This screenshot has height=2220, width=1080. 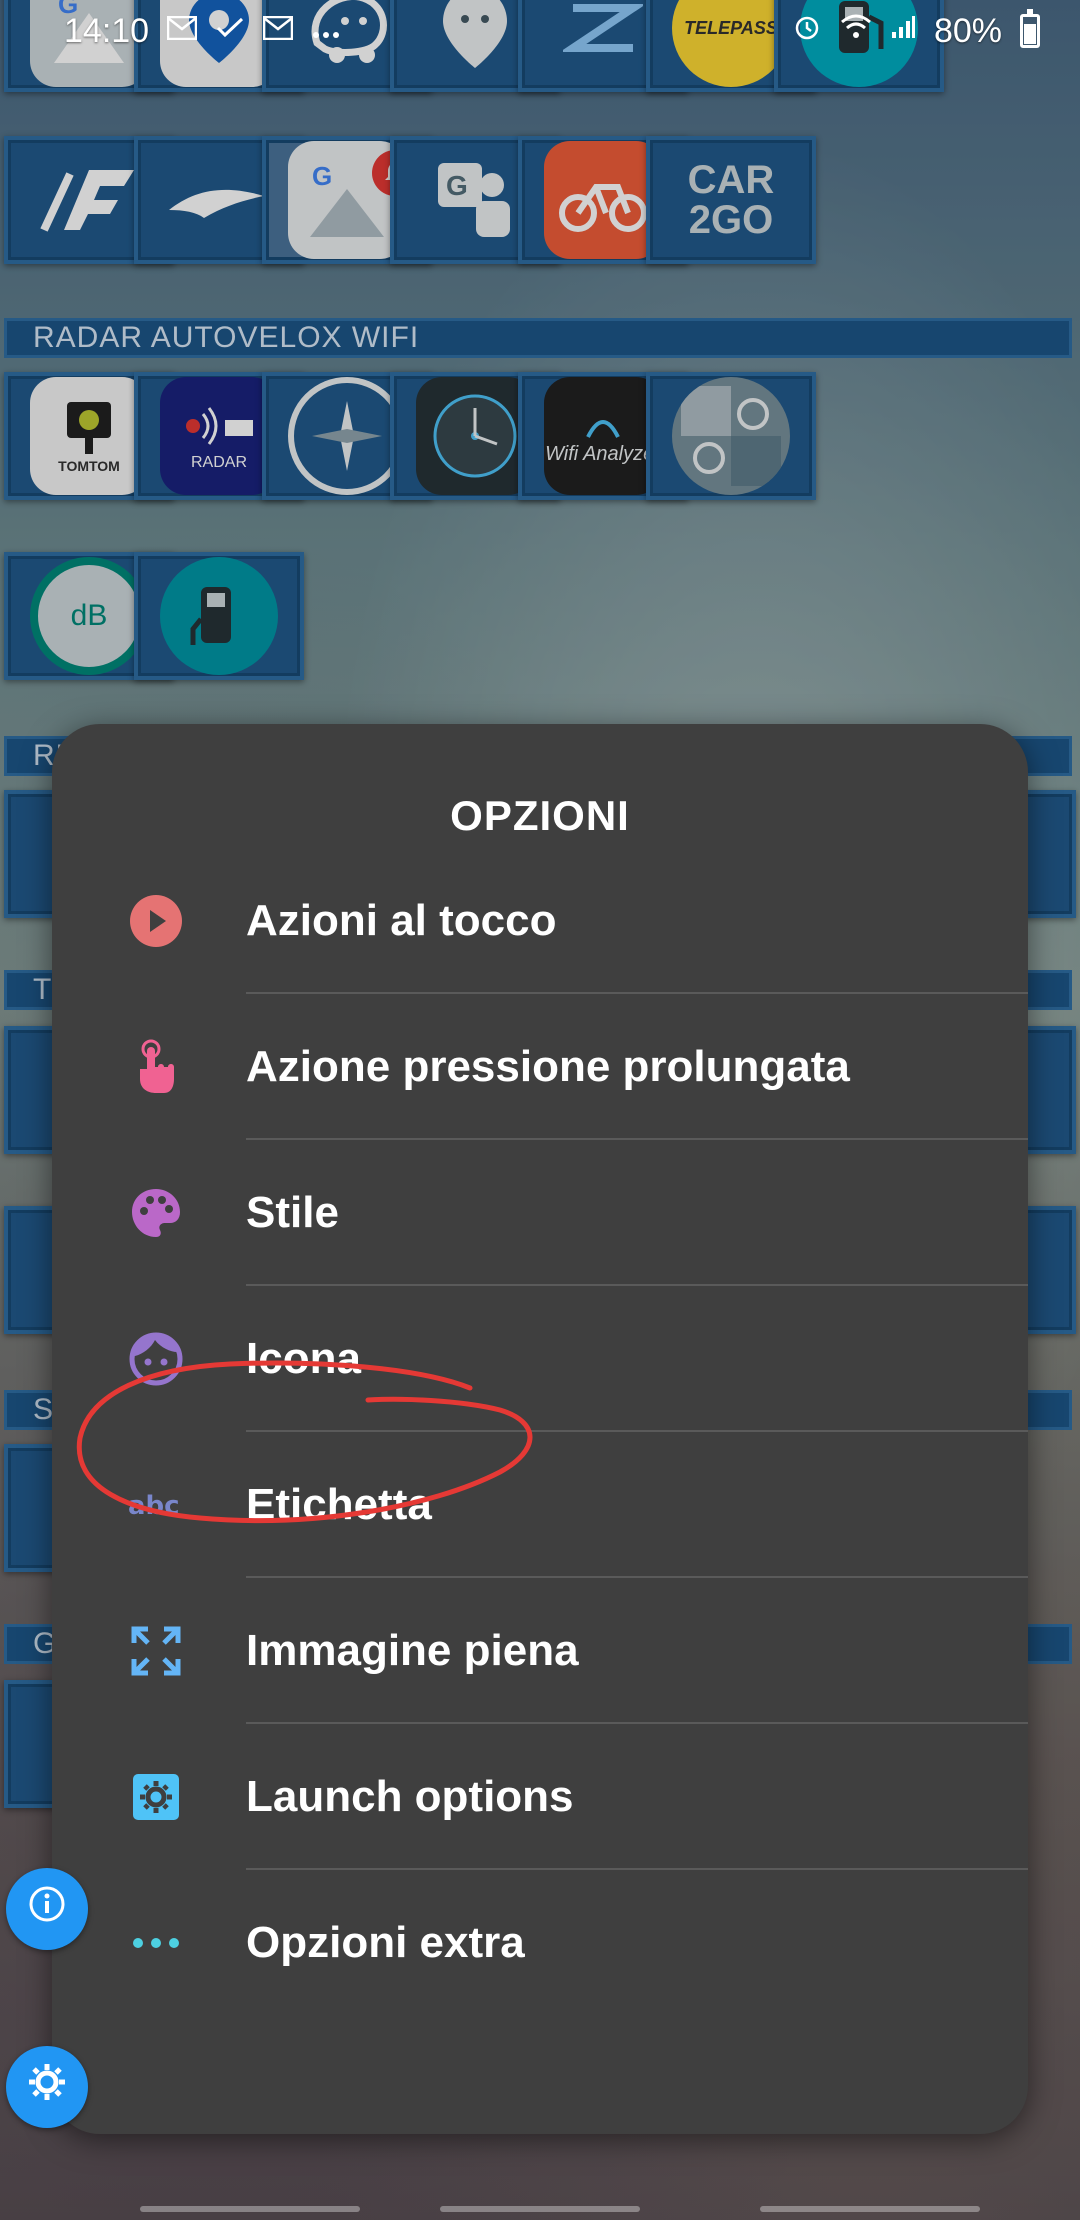 What do you see at coordinates (870, 2209) in the screenshot?
I see `nav-handle-right` at bounding box center [870, 2209].